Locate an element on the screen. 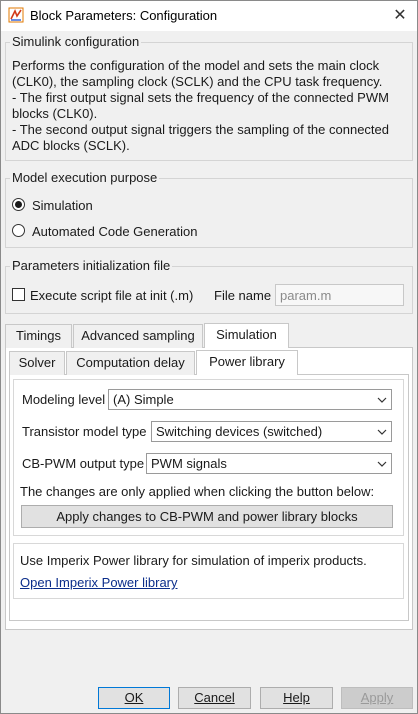 The height and width of the screenshot is (714, 418). ok-button-label: OK is located at coordinates (134, 697).